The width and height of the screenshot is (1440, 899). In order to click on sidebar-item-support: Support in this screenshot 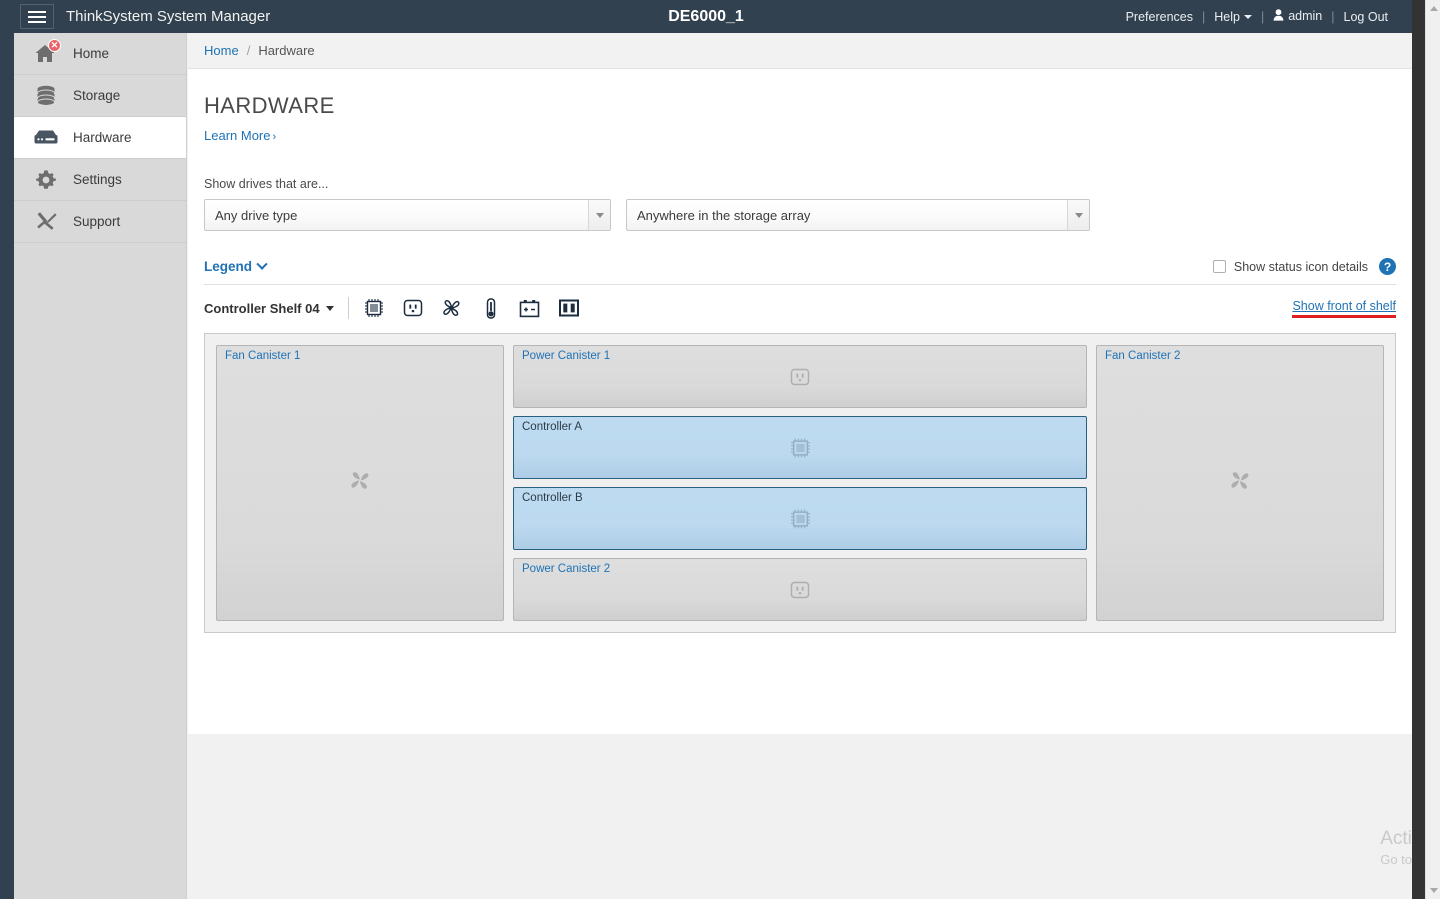, I will do `click(100, 222)`.